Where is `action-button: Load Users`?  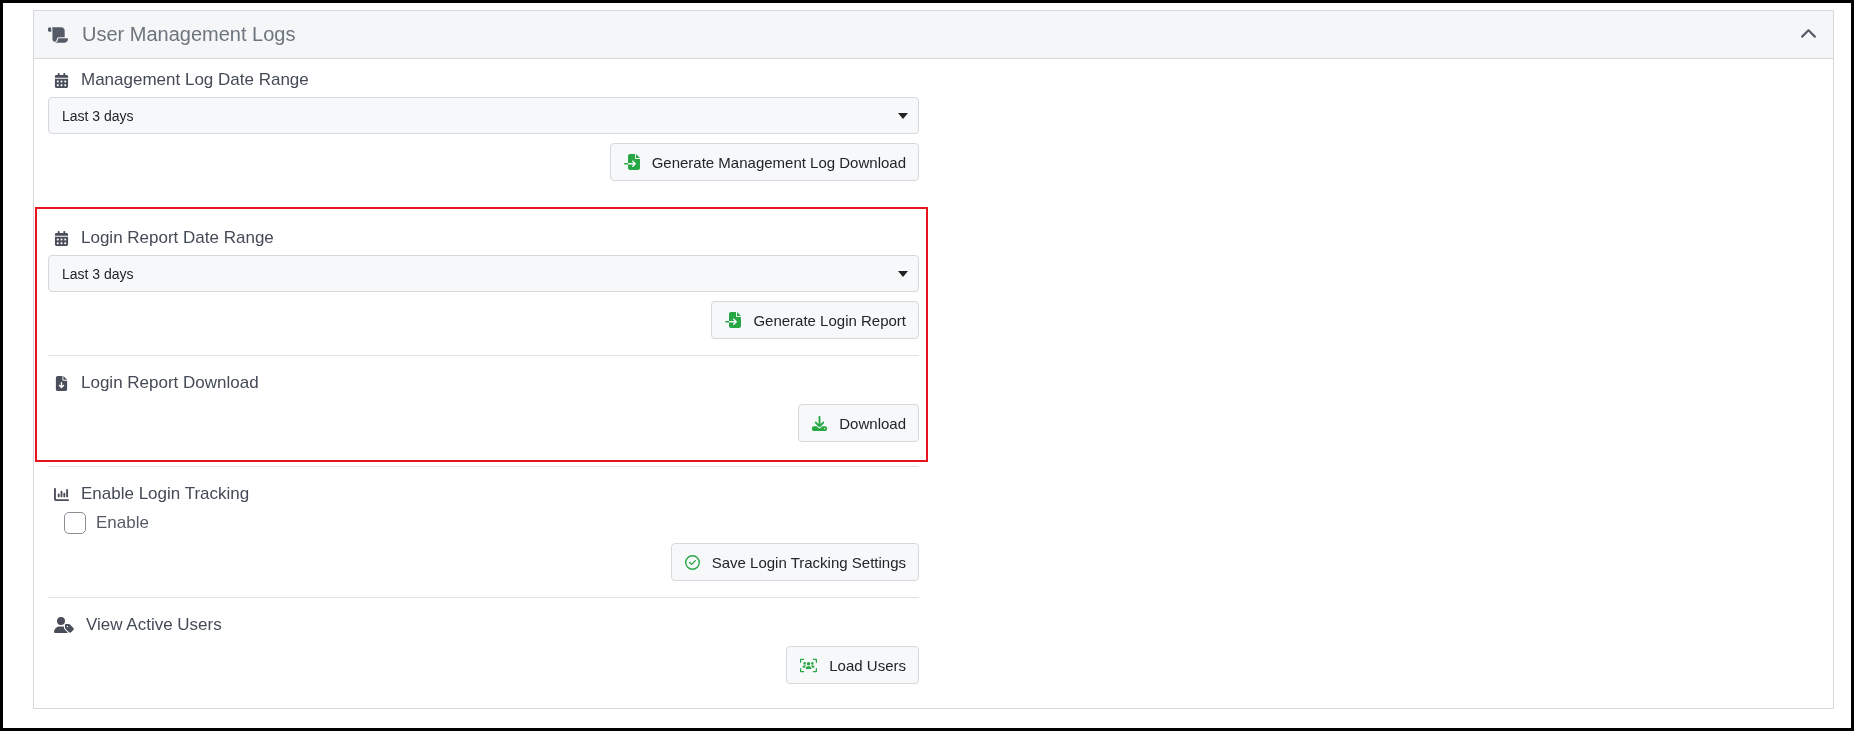 action-button: Load Users is located at coordinates (852, 665).